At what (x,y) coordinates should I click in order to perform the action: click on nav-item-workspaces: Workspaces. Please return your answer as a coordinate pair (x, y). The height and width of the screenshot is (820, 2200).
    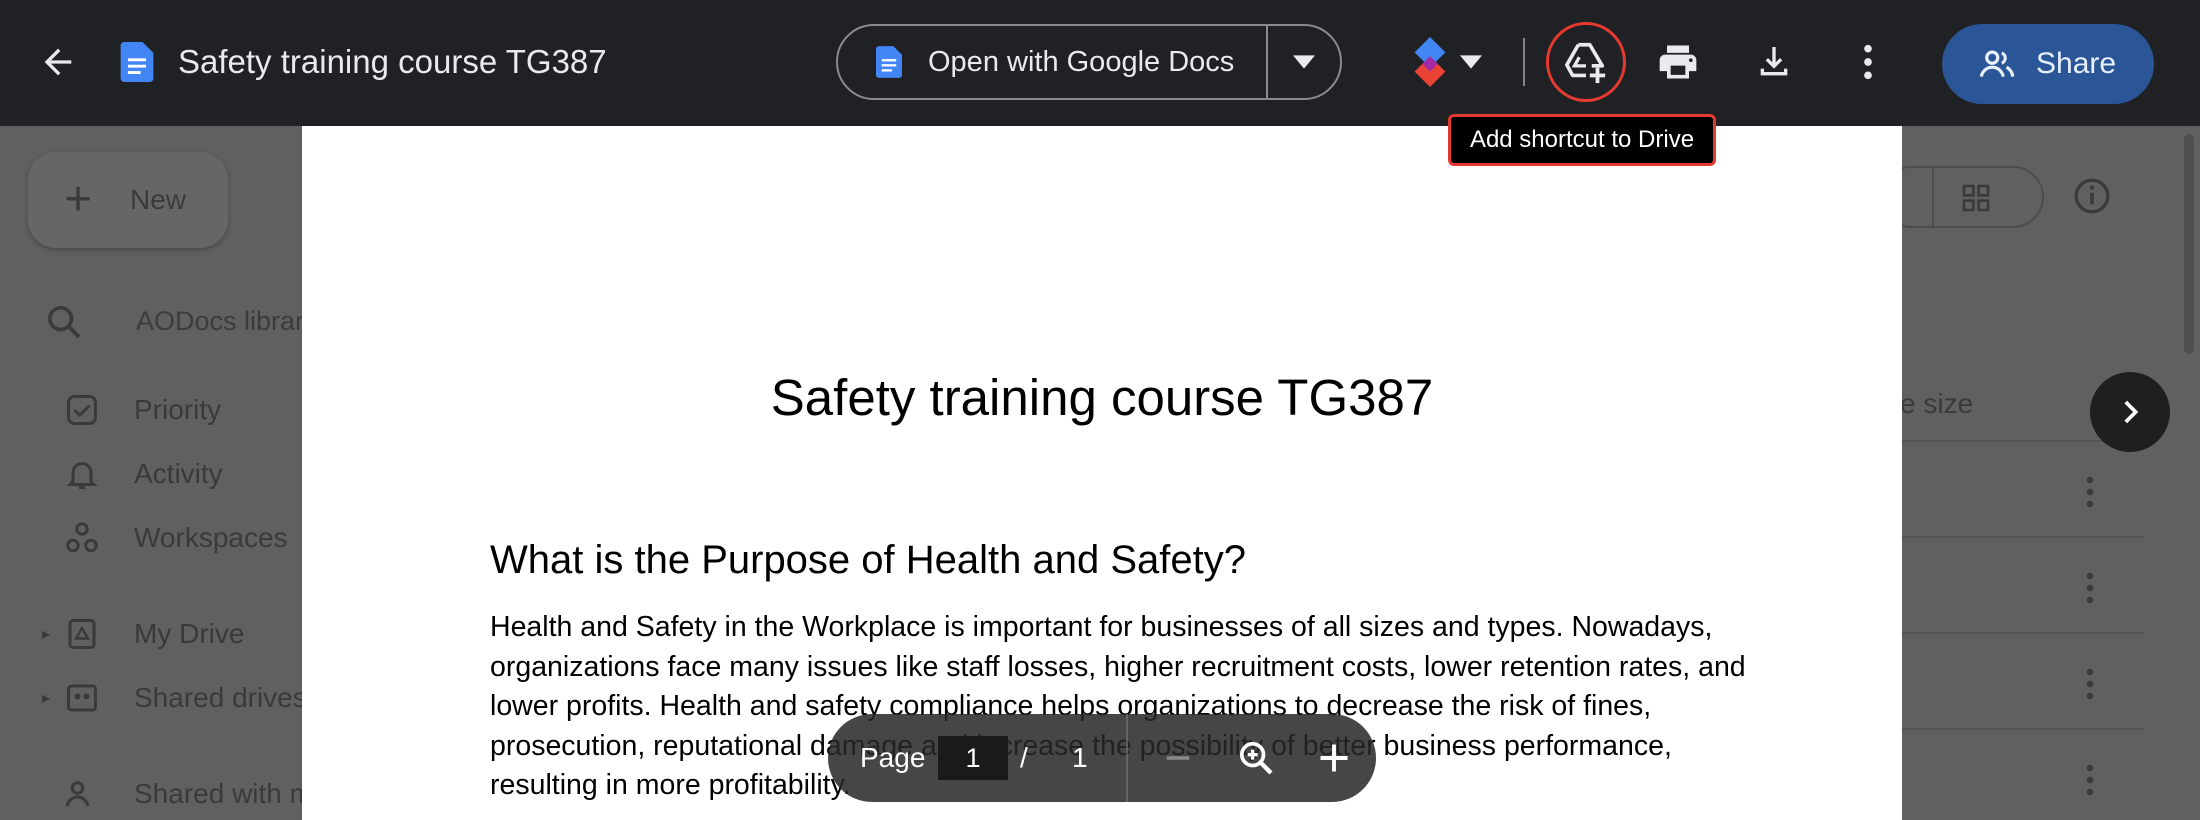
    Looking at the image, I should click on (176, 538).